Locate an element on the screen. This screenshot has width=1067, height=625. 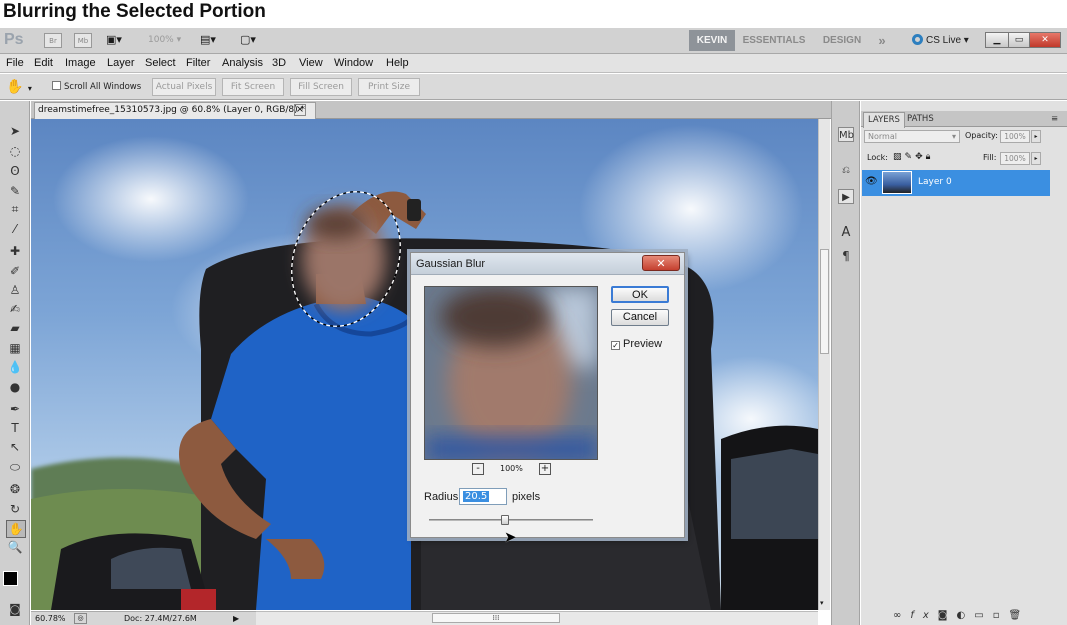
status-zoom: 60.78% is located at coordinates (50, 618).